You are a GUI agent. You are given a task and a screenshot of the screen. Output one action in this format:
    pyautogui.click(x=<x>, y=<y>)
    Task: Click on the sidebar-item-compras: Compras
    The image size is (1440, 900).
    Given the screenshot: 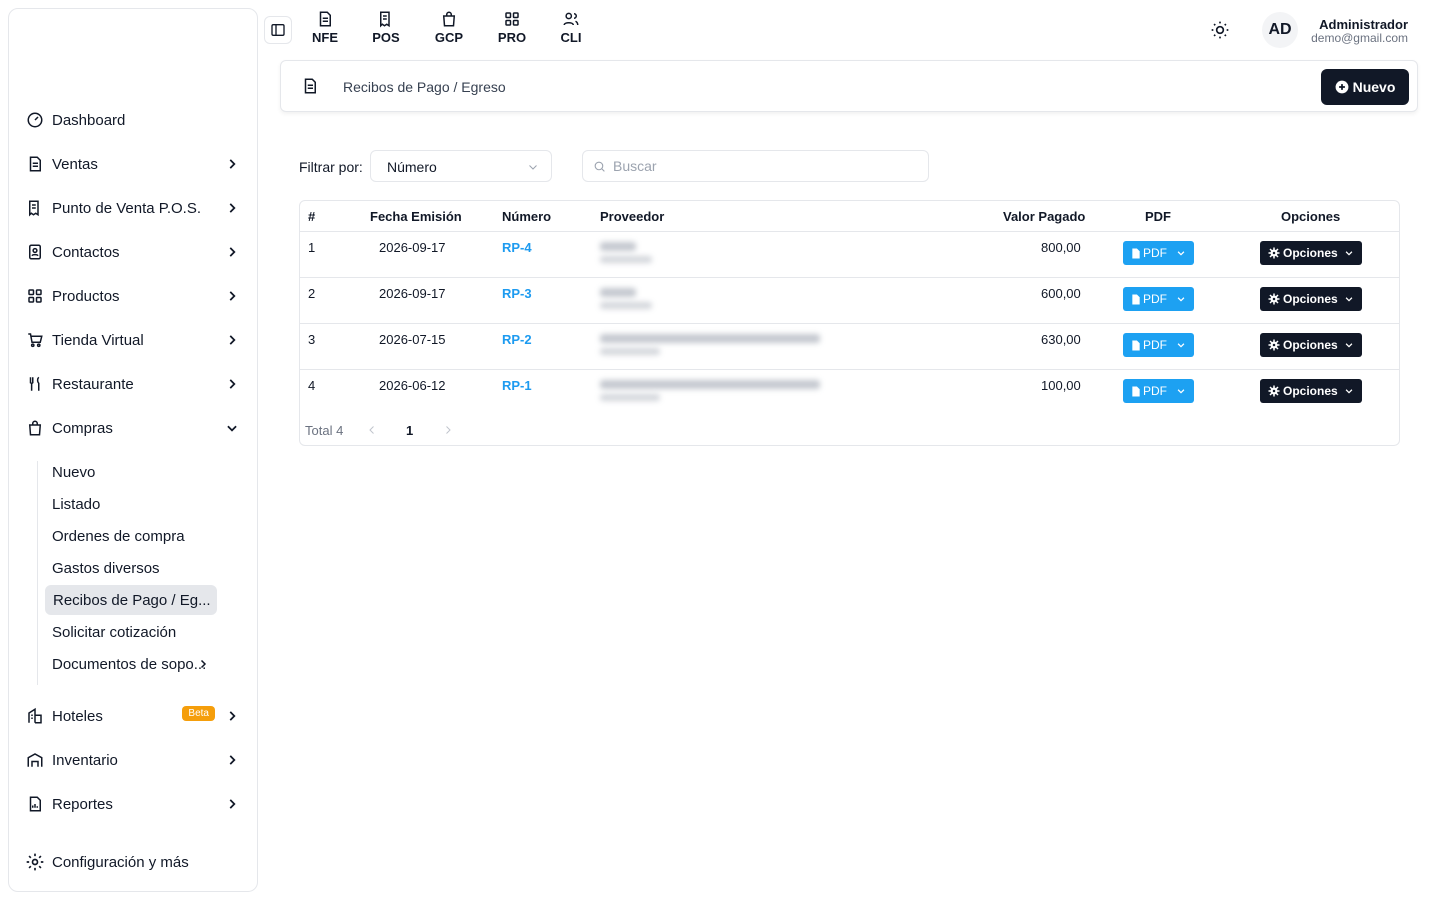 What is the action you would take?
    pyautogui.click(x=136, y=428)
    